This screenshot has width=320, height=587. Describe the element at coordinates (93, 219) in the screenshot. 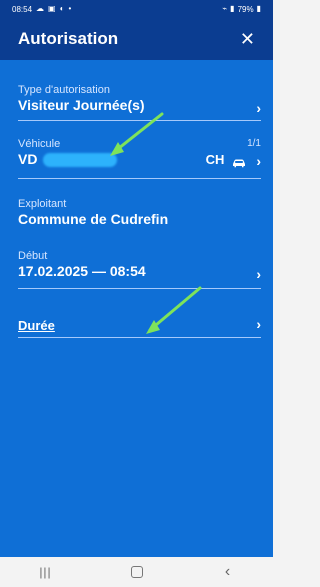

I see `operator-value: Commune de Cudrefin` at that location.